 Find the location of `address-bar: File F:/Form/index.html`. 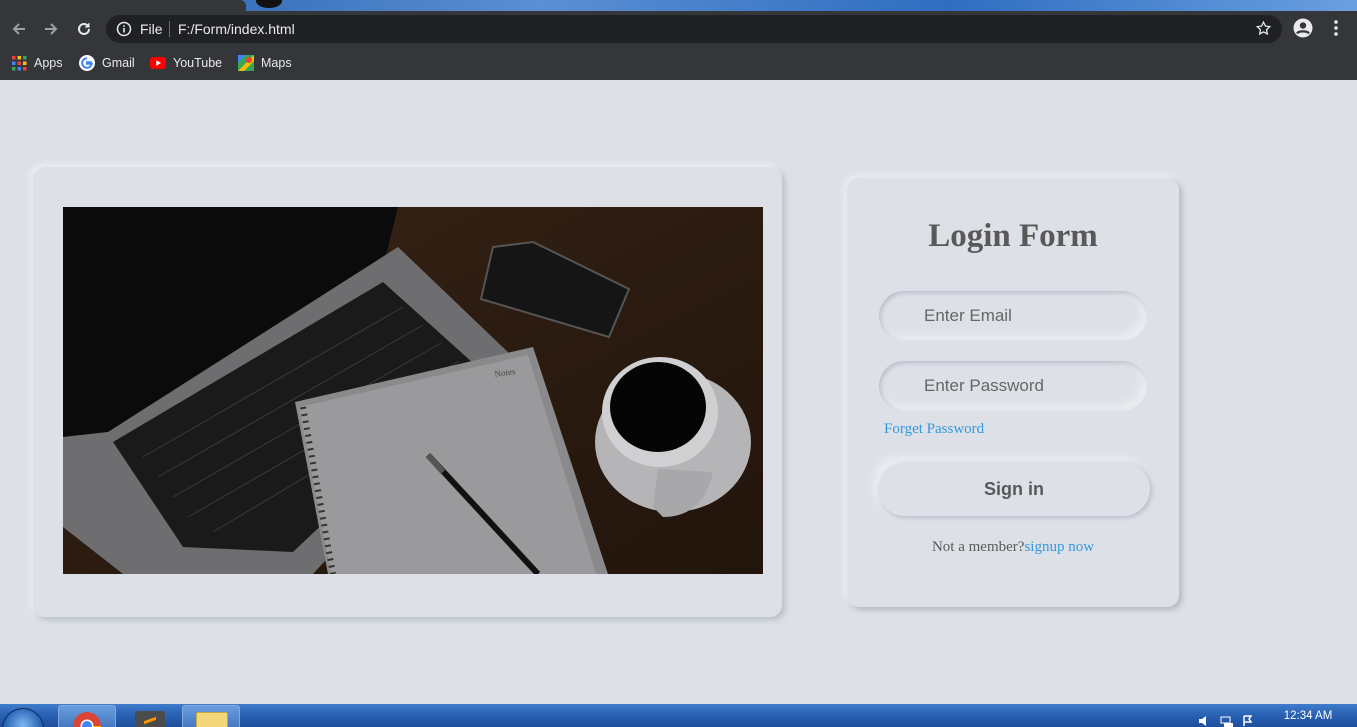

address-bar: File F:/Form/index.html is located at coordinates (694, 29).